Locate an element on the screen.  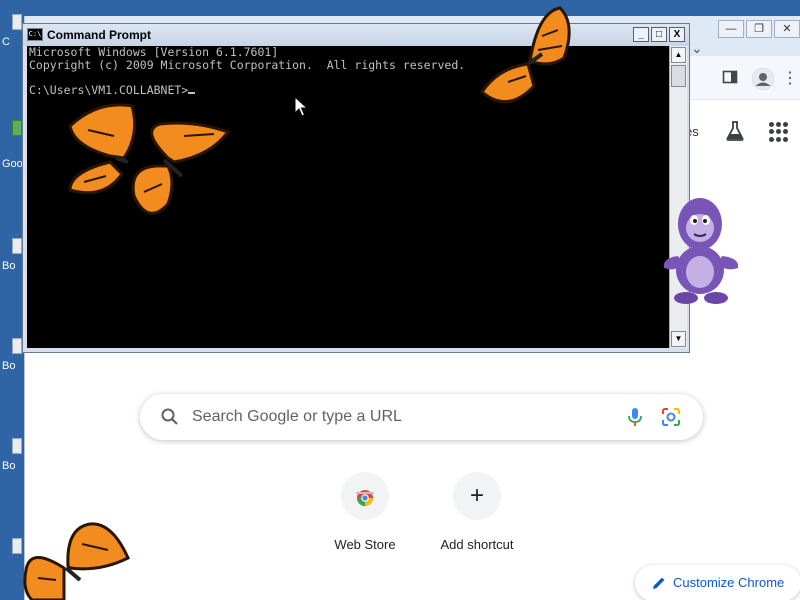
search-box is located at coordinates (421, 417).